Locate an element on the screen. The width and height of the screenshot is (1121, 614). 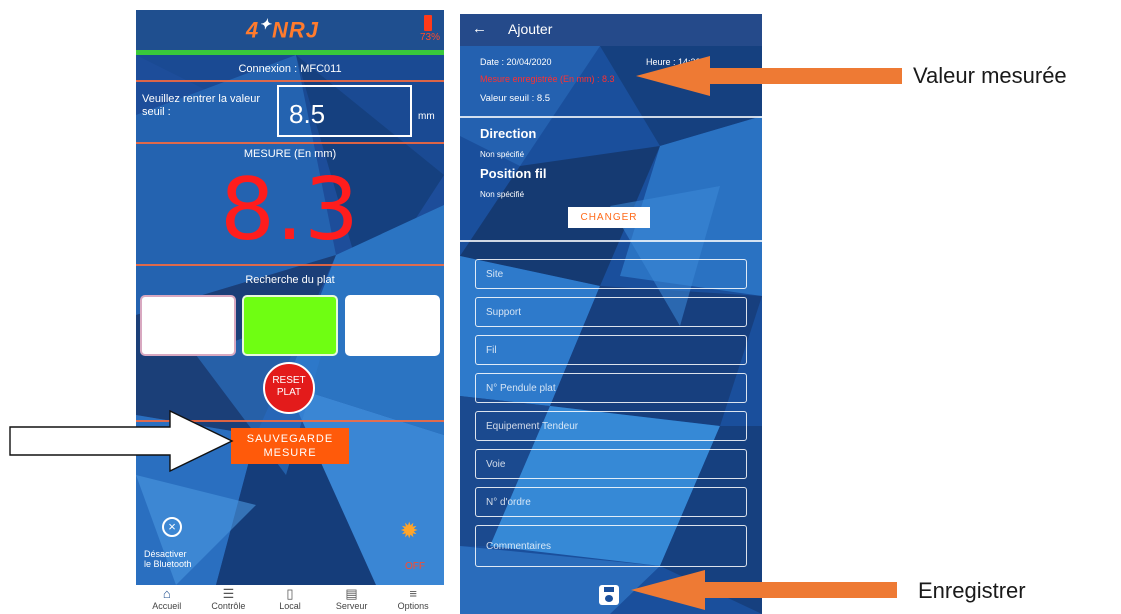
reset-label: PLAT is located at coordinates (289, 392).